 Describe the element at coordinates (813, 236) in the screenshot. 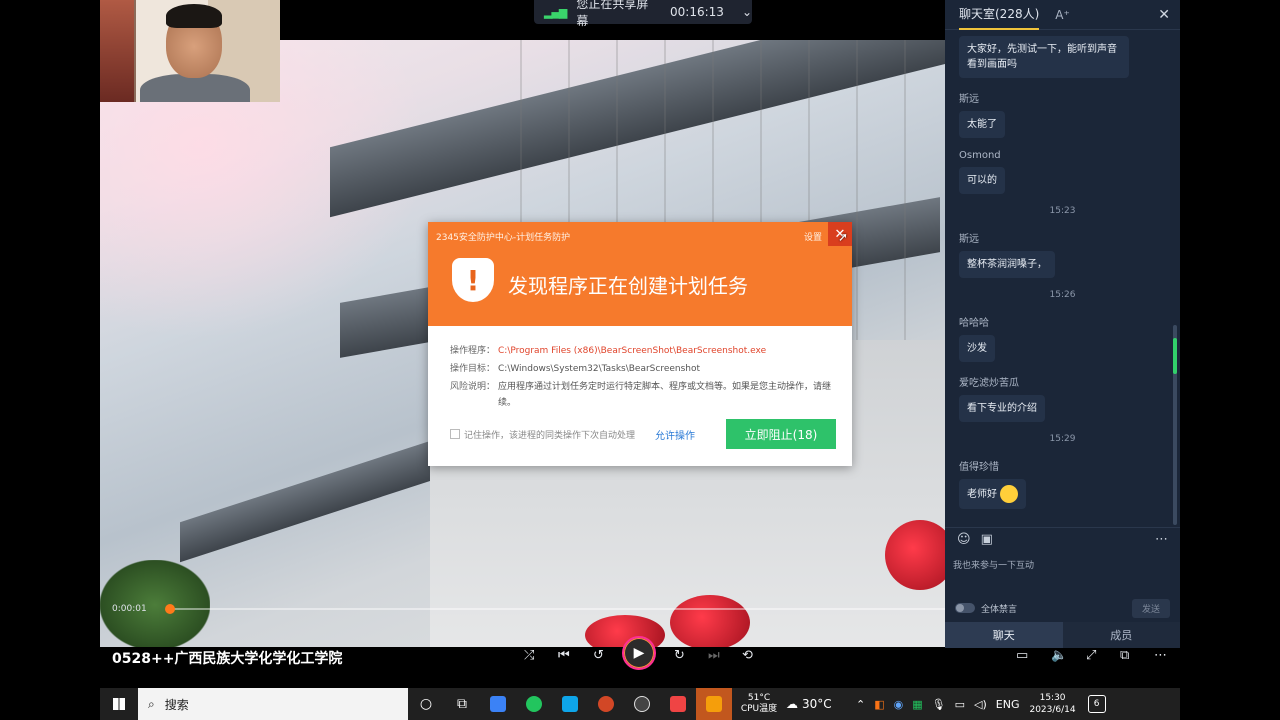

I see `settings-link: 设置` at that location.